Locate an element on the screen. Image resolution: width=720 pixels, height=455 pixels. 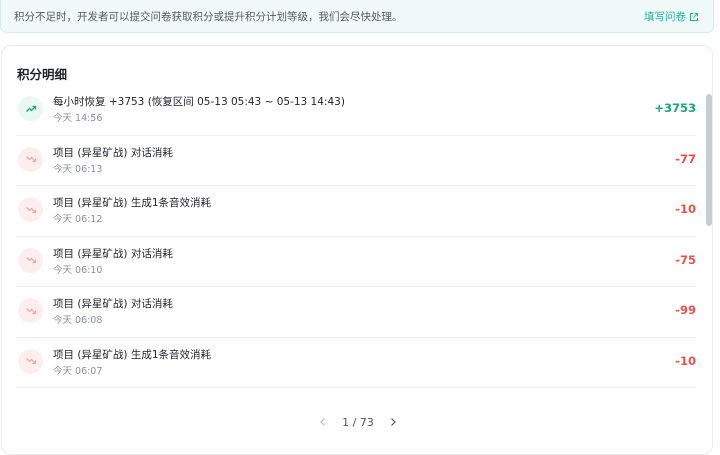
page-indicator: 1 / 73 is located at coordinates (358, 422).